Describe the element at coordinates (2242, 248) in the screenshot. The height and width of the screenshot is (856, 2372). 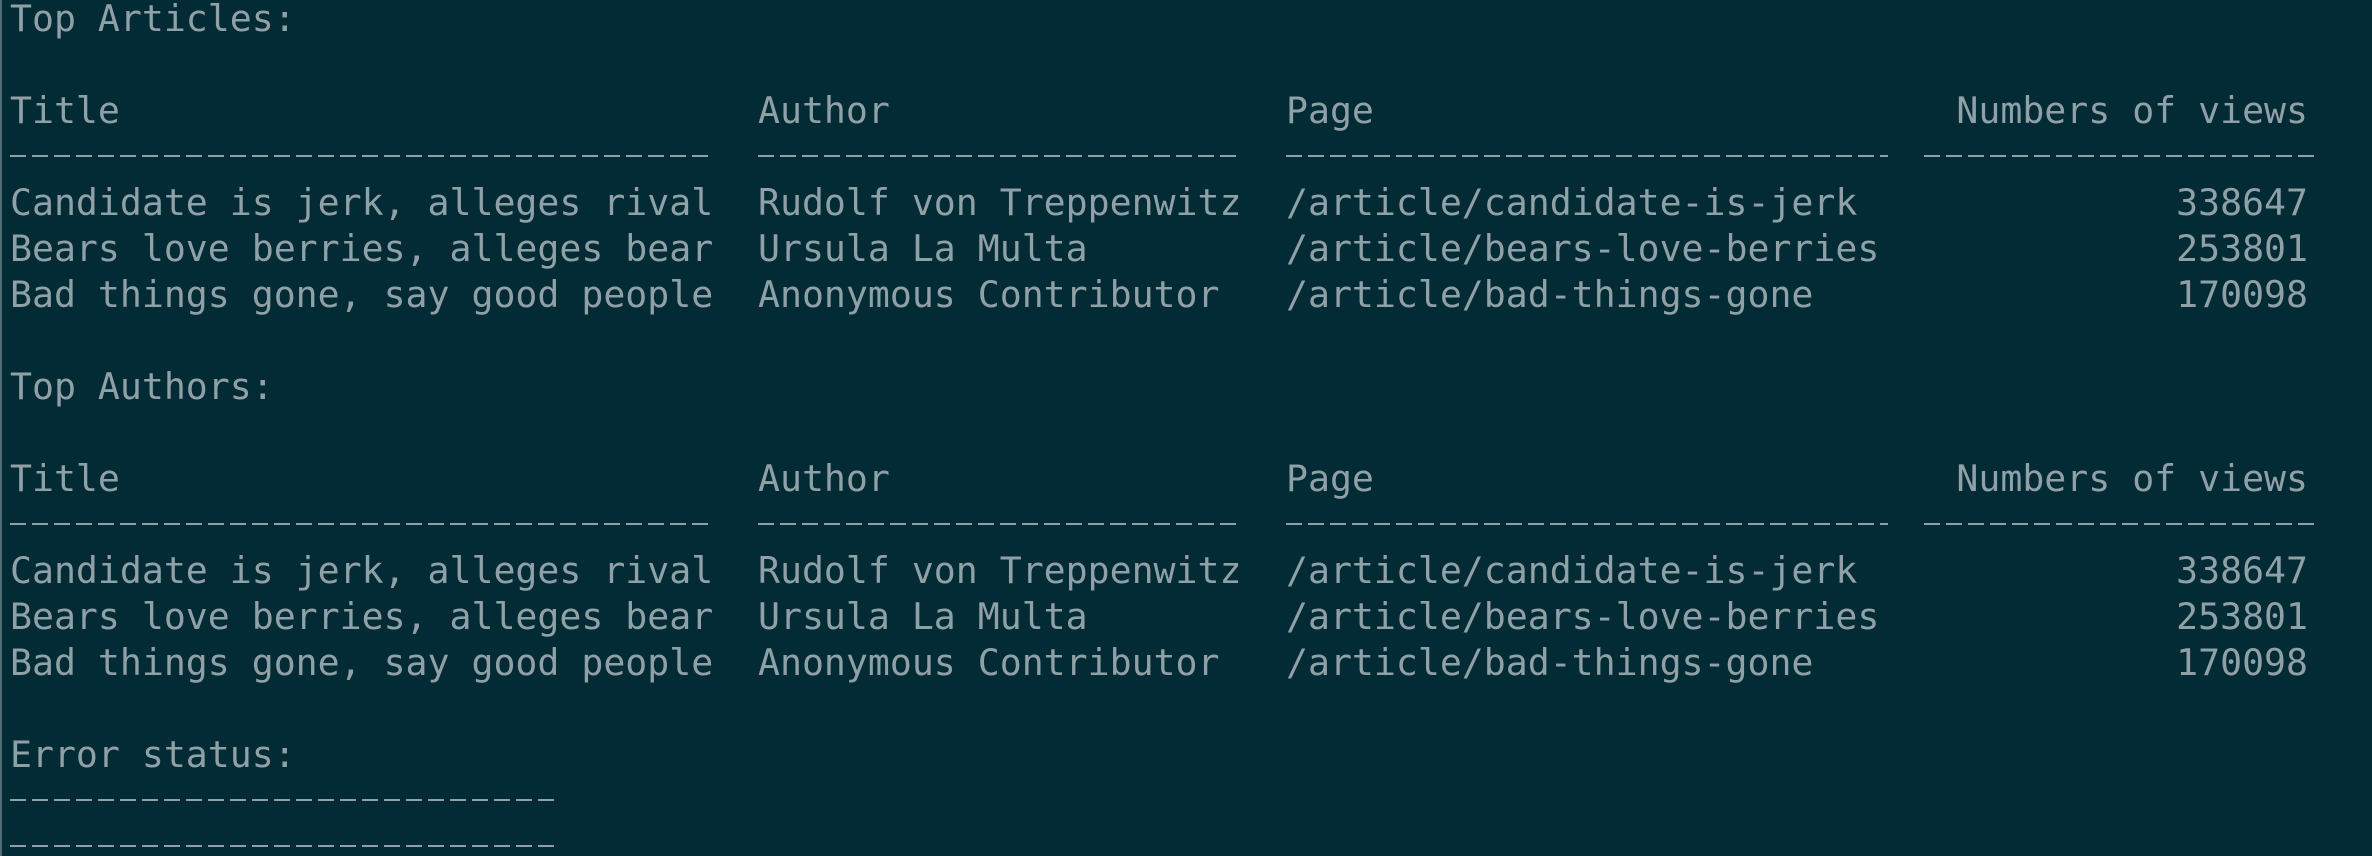
I see `article-views-cell: 253801` at that location.